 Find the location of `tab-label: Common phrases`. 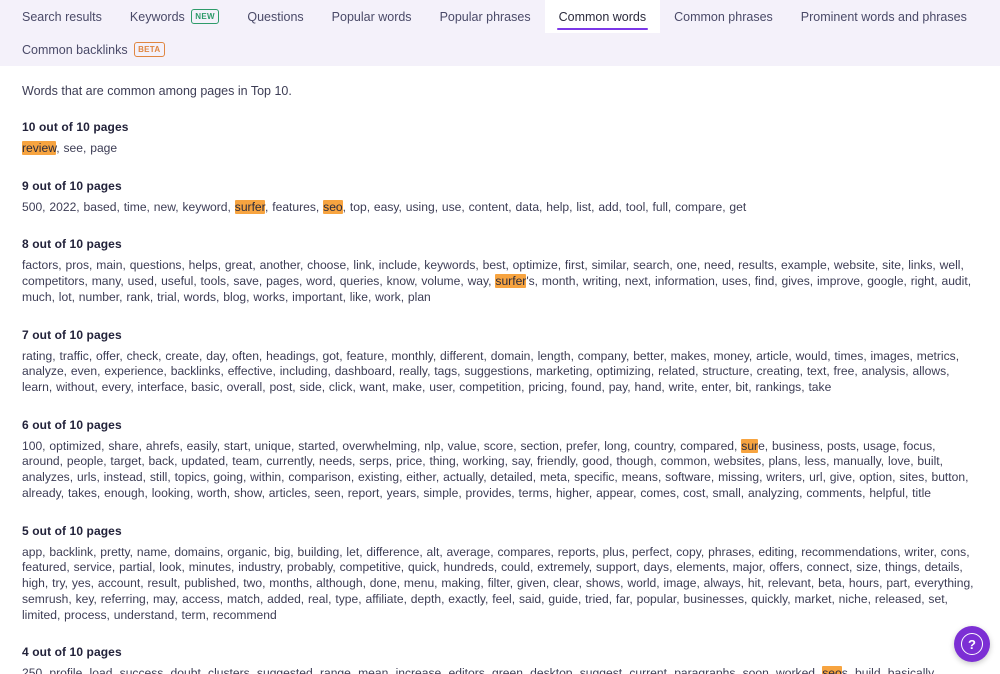

tab-label: Common phrases is located at coordinates (723, 16).